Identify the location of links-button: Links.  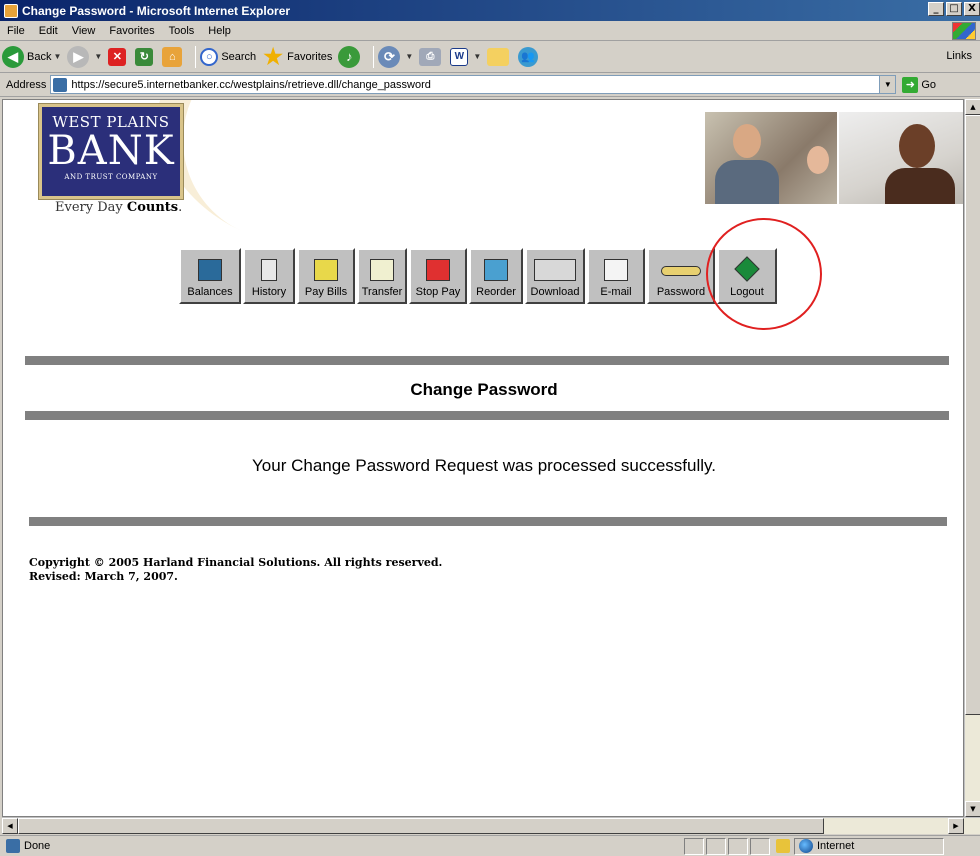
(959, 56).